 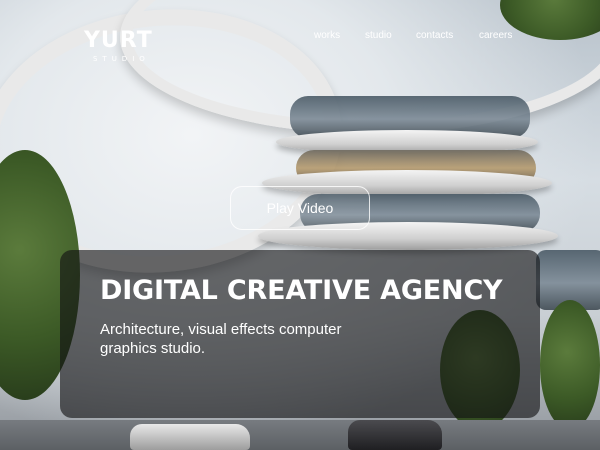 I want to click on nav-link-contacts: contacts, so click(x=434, y=36).